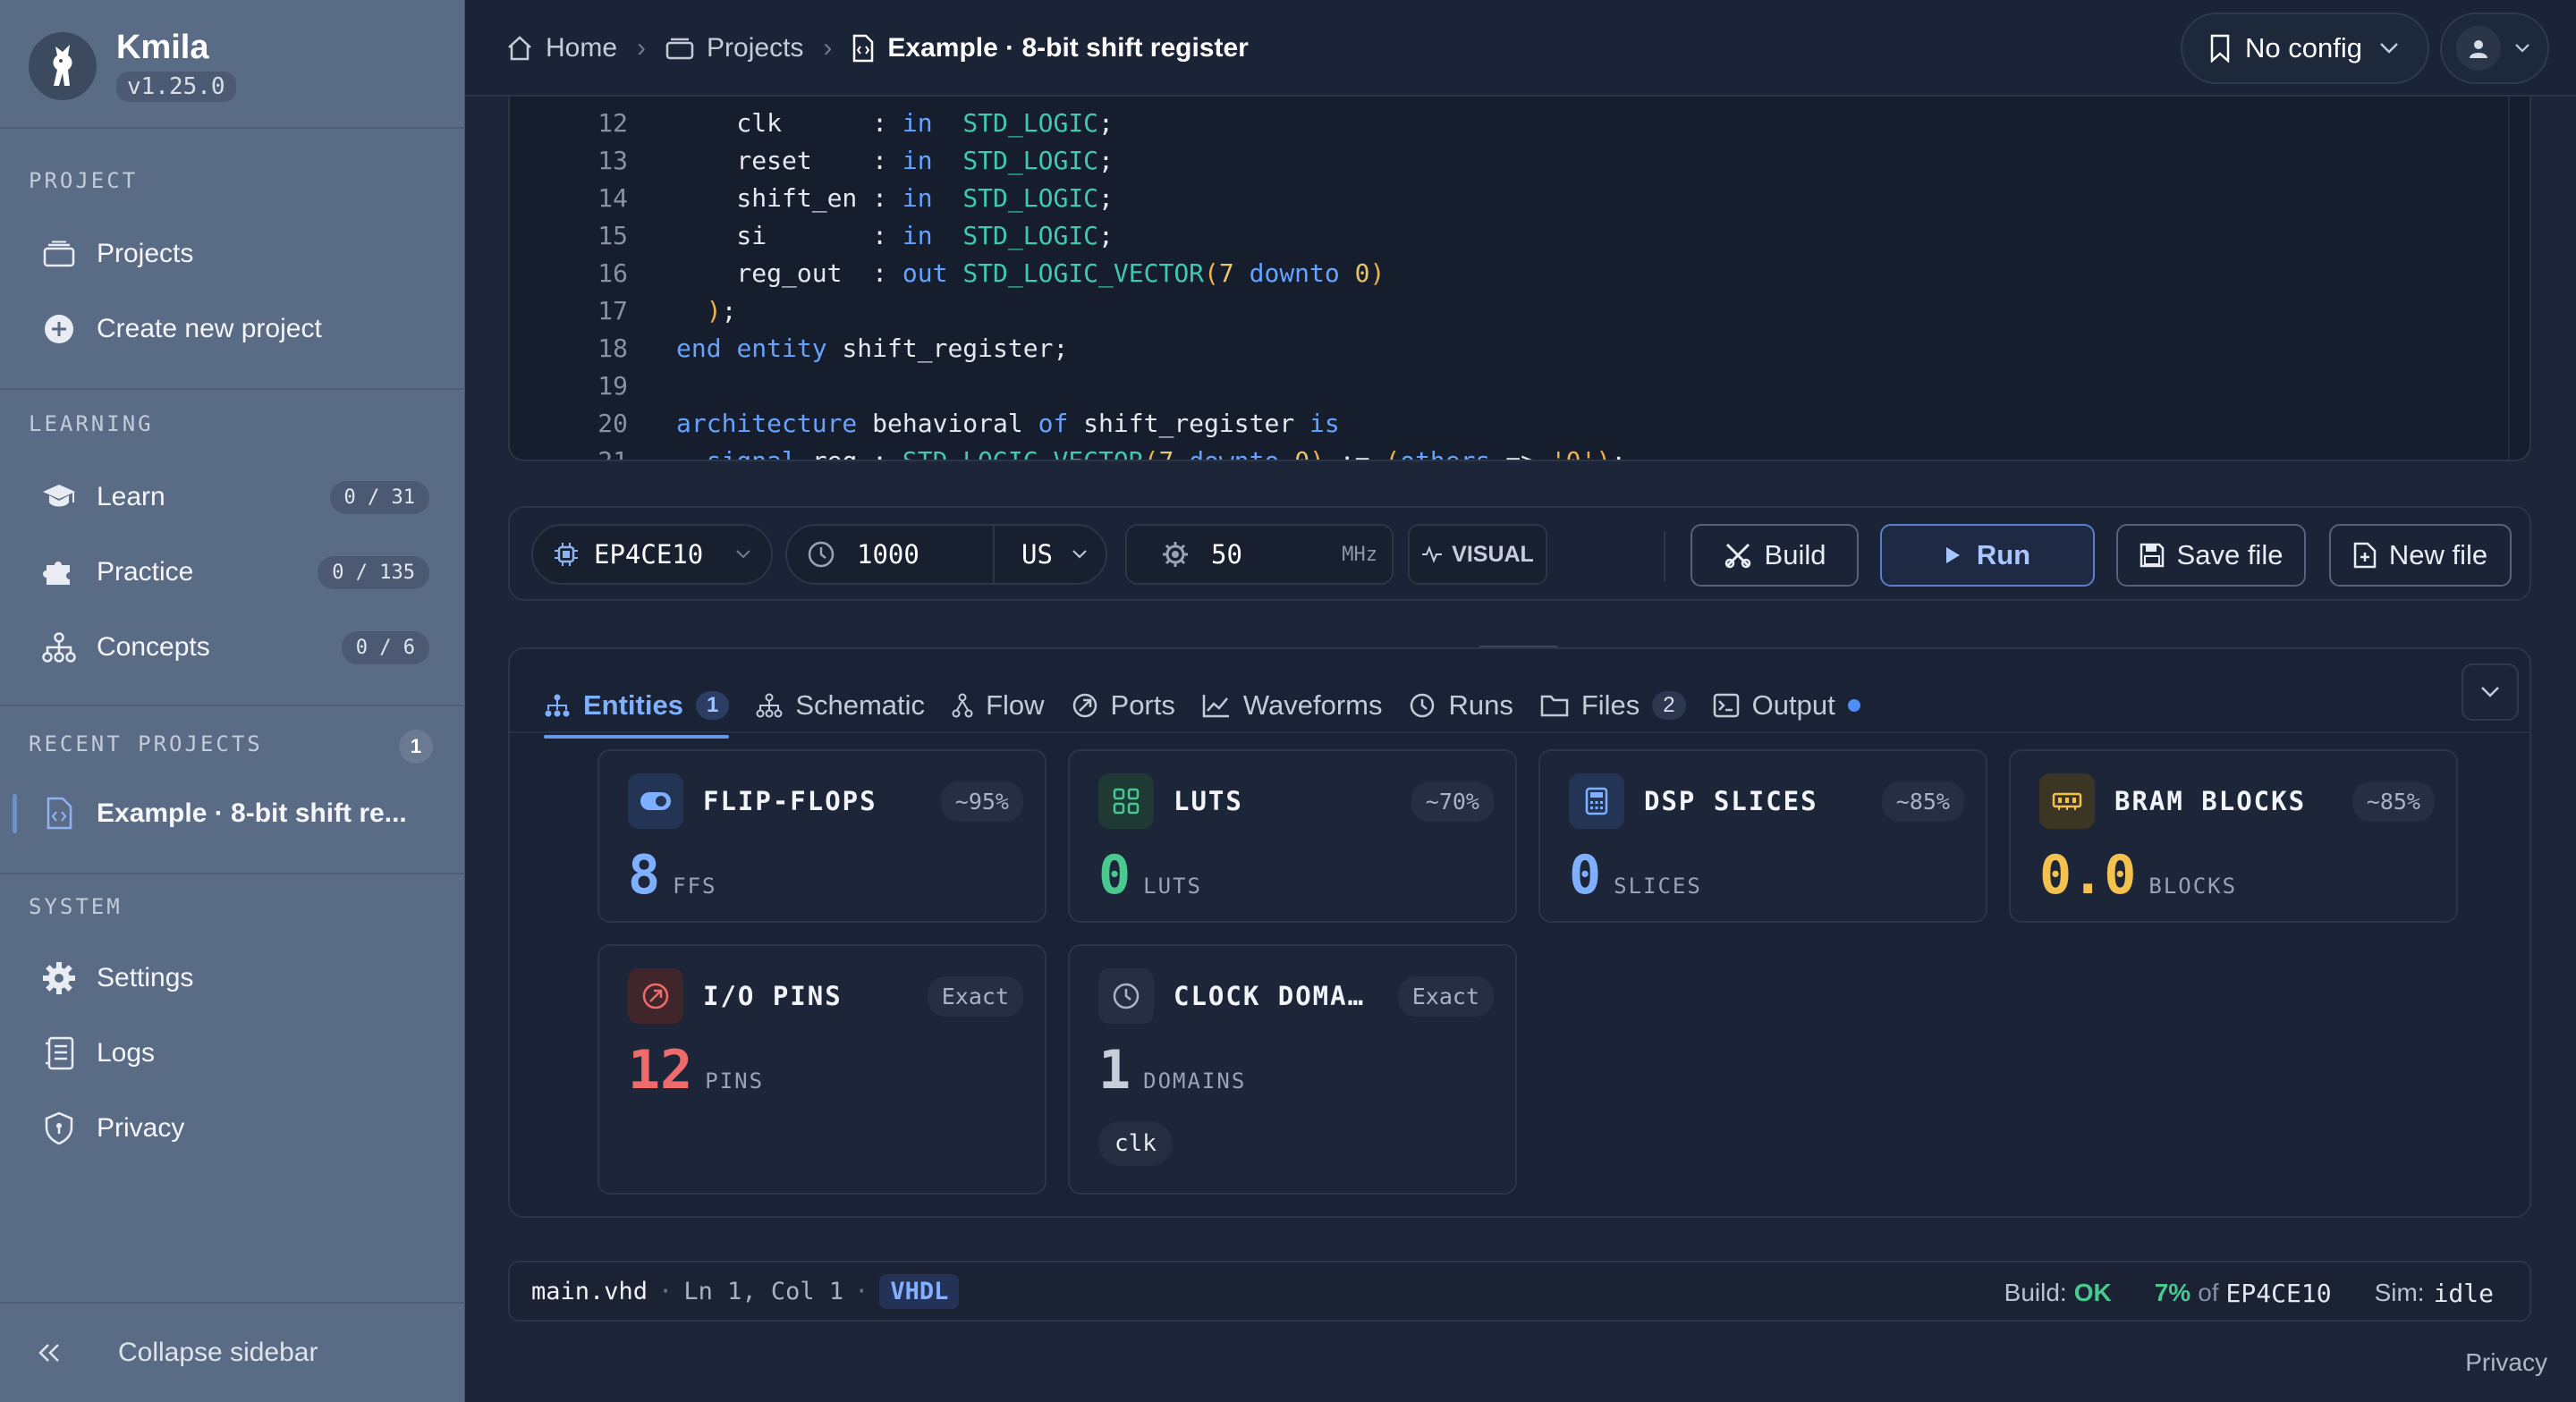  I want to click on tab-label: Output, so click(1793, 705).